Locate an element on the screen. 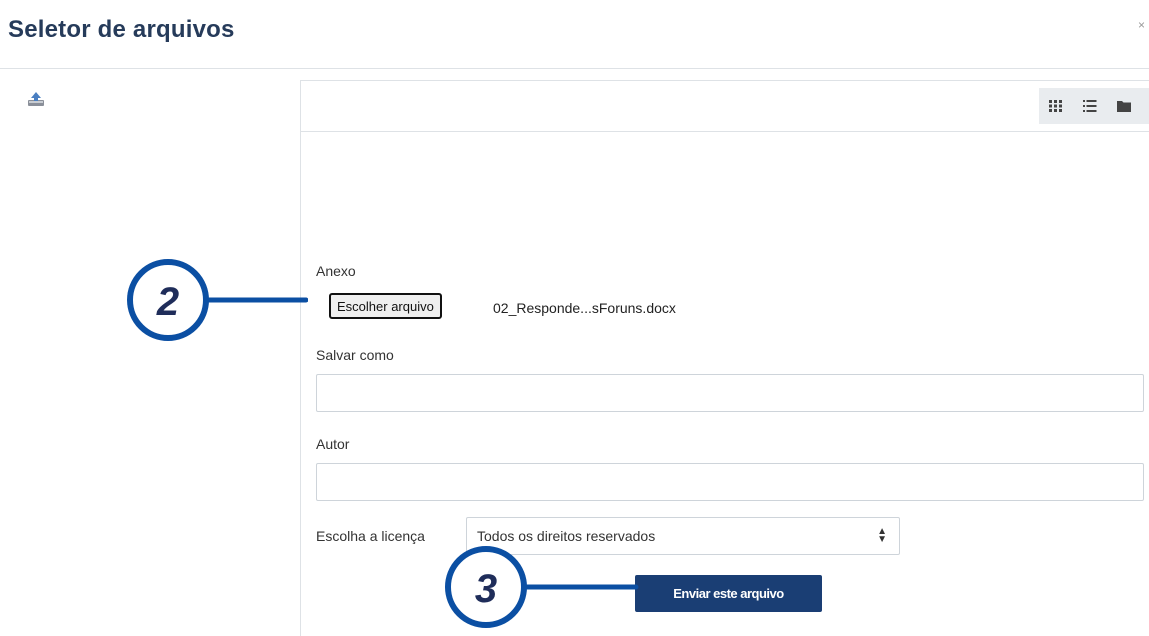 This screenshot has height=636, width=1149. author-label: Autor is located at coordinates (333, 444).